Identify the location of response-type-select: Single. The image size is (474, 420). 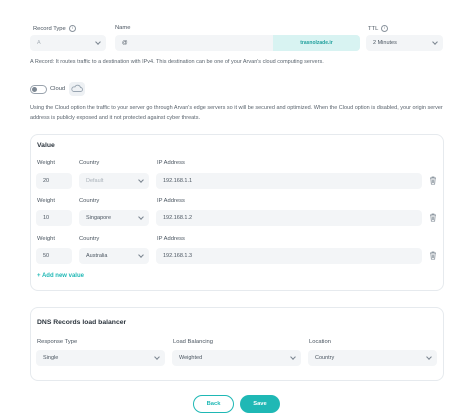
(100, 358).